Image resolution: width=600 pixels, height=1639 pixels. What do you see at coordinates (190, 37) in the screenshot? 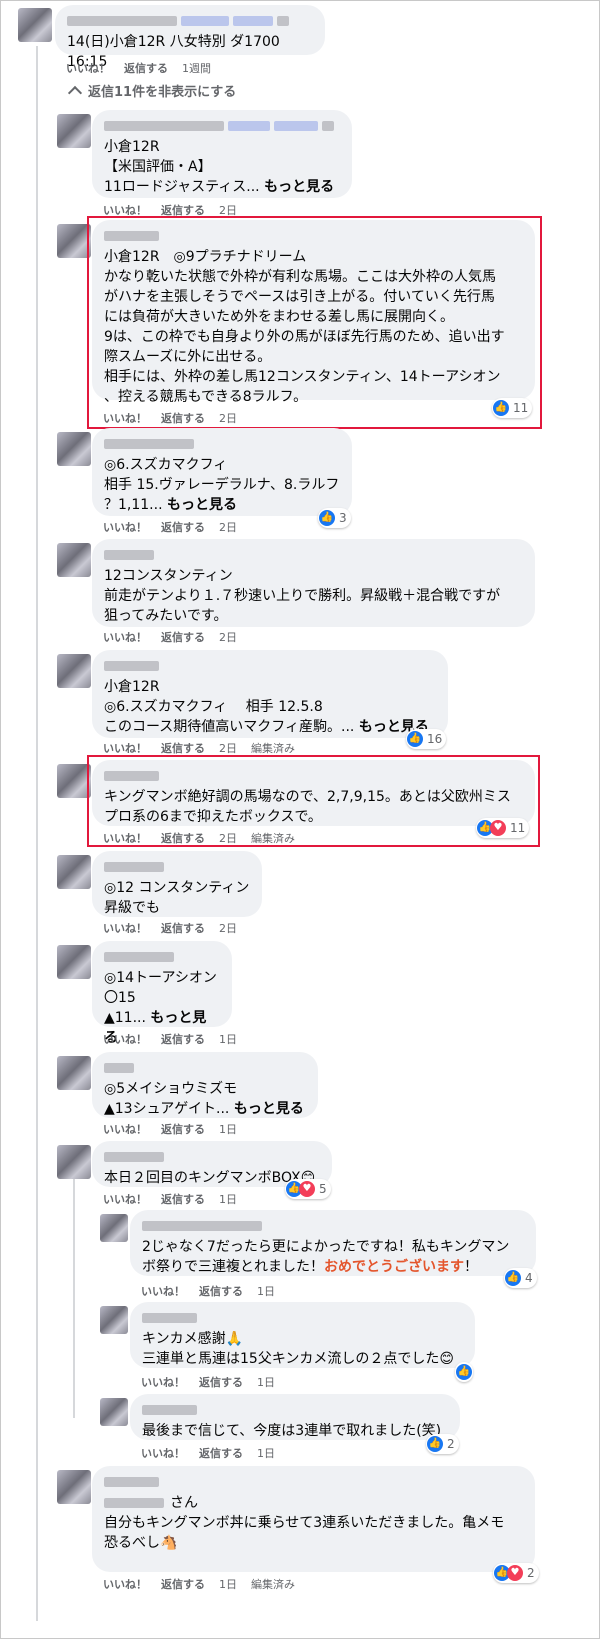
I see `comment-bubble: 14(日)小倉12R 八女特別 ダ1700 16:15` at bounding box center [190, 37].